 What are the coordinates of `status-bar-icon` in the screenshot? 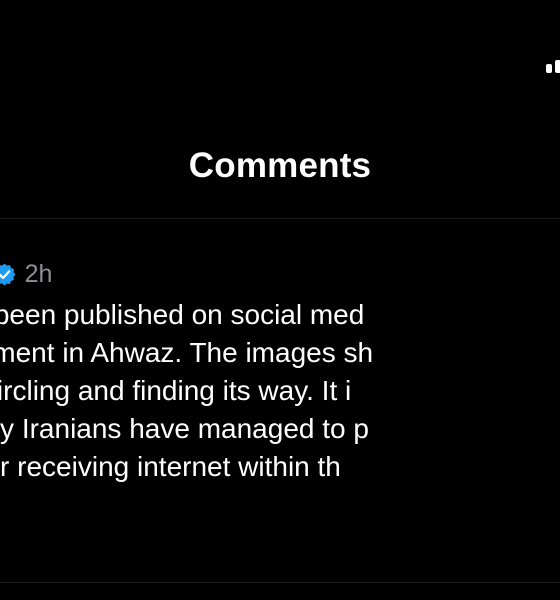 It's located at (553, 68).